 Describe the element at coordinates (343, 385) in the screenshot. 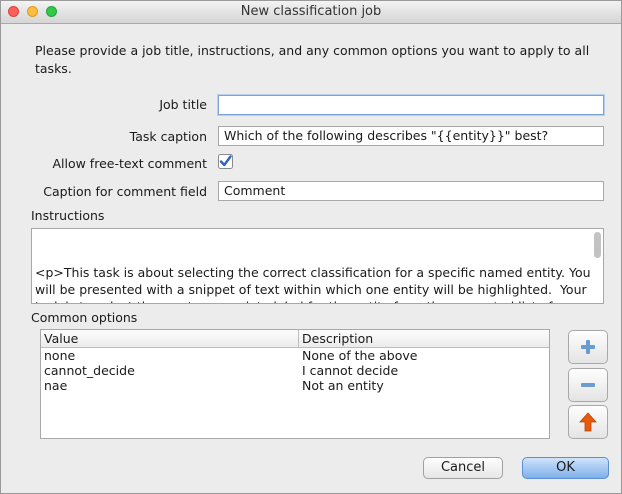

I see `option-description: Not an entity` at that location.